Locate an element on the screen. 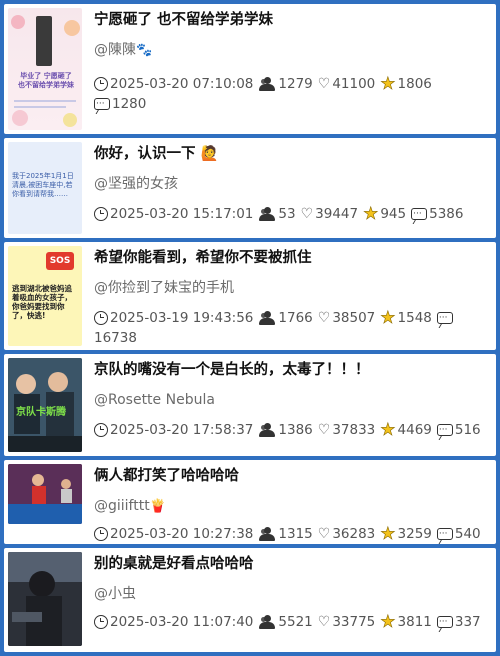 Image resolution: width=500 pixels, height=656 pixels. author-name: @小虫 is located at coordinates (115, 594).